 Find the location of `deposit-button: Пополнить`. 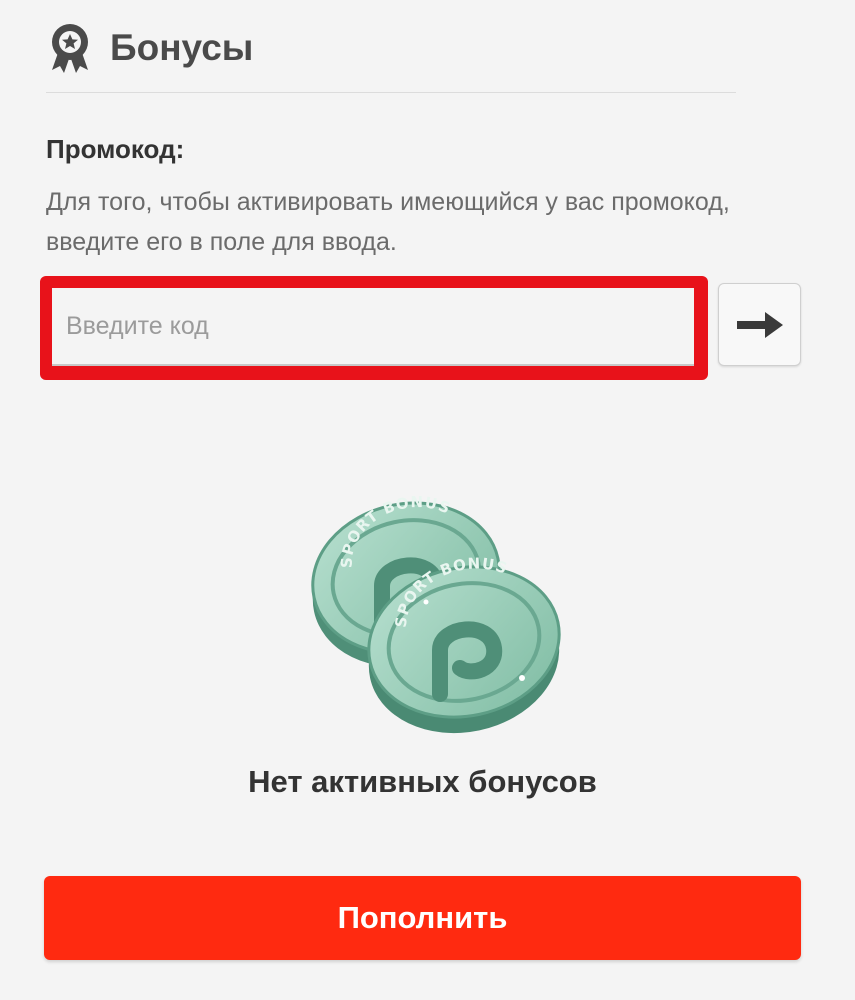

deposit-button: Пополнить is located at coordinates (422, 918).